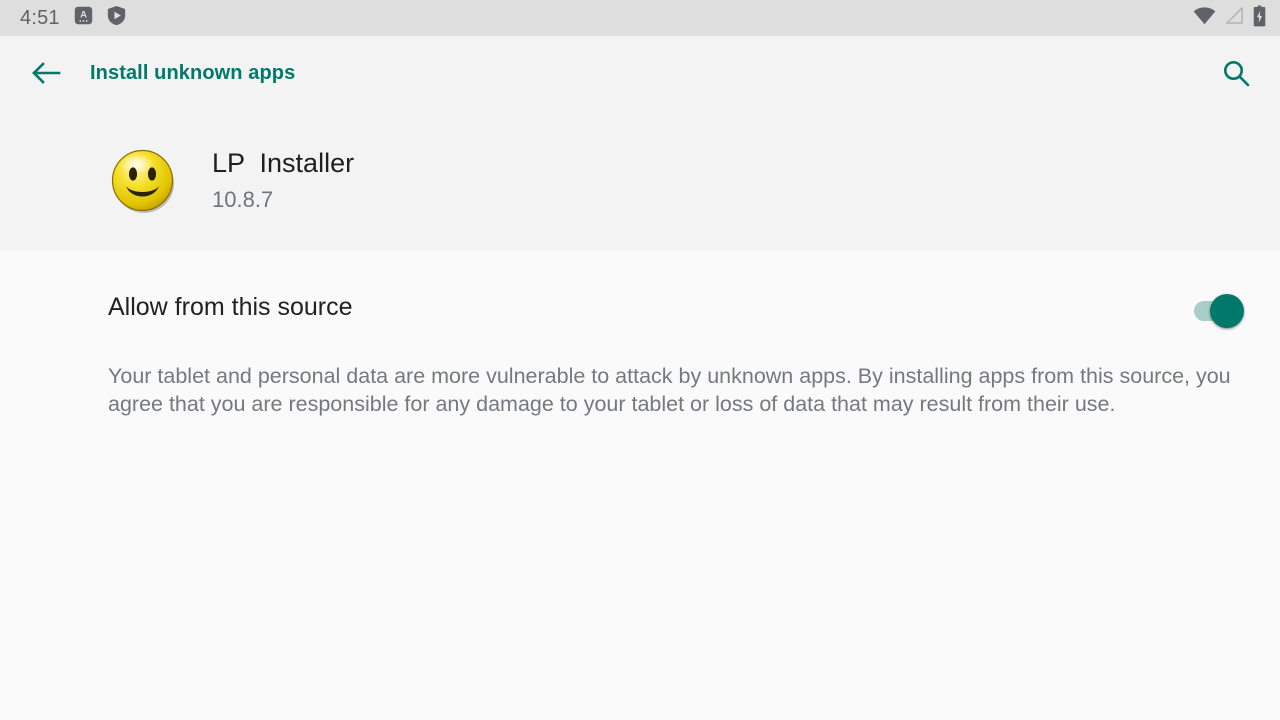 The height and width of the screenshot is (720, 1280). I want to click on battery-charging-icon, so click(1259, 18).